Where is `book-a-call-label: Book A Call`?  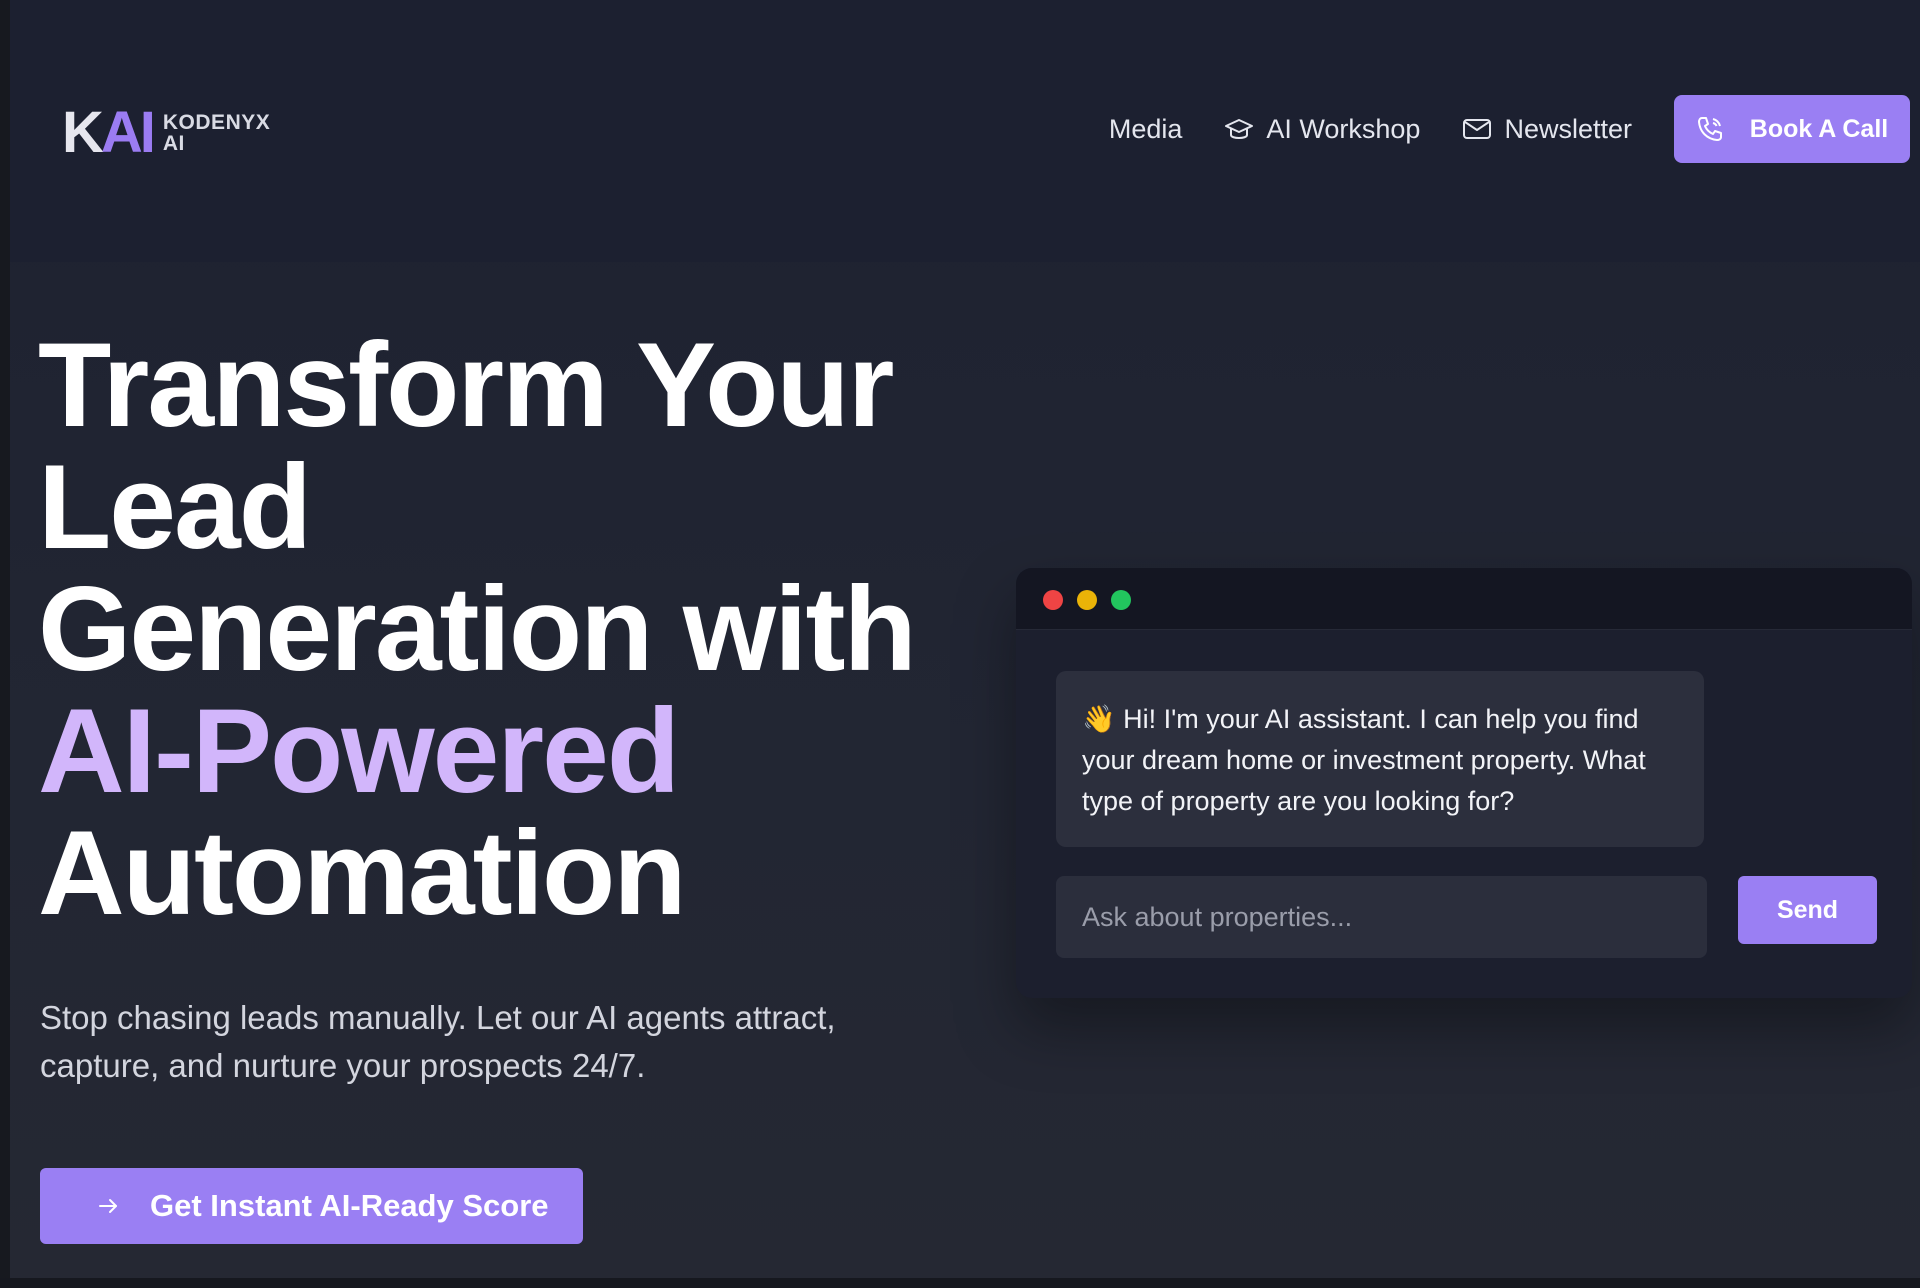 book-a-call-label: Book A Call is located at coordinates (1819, 128).